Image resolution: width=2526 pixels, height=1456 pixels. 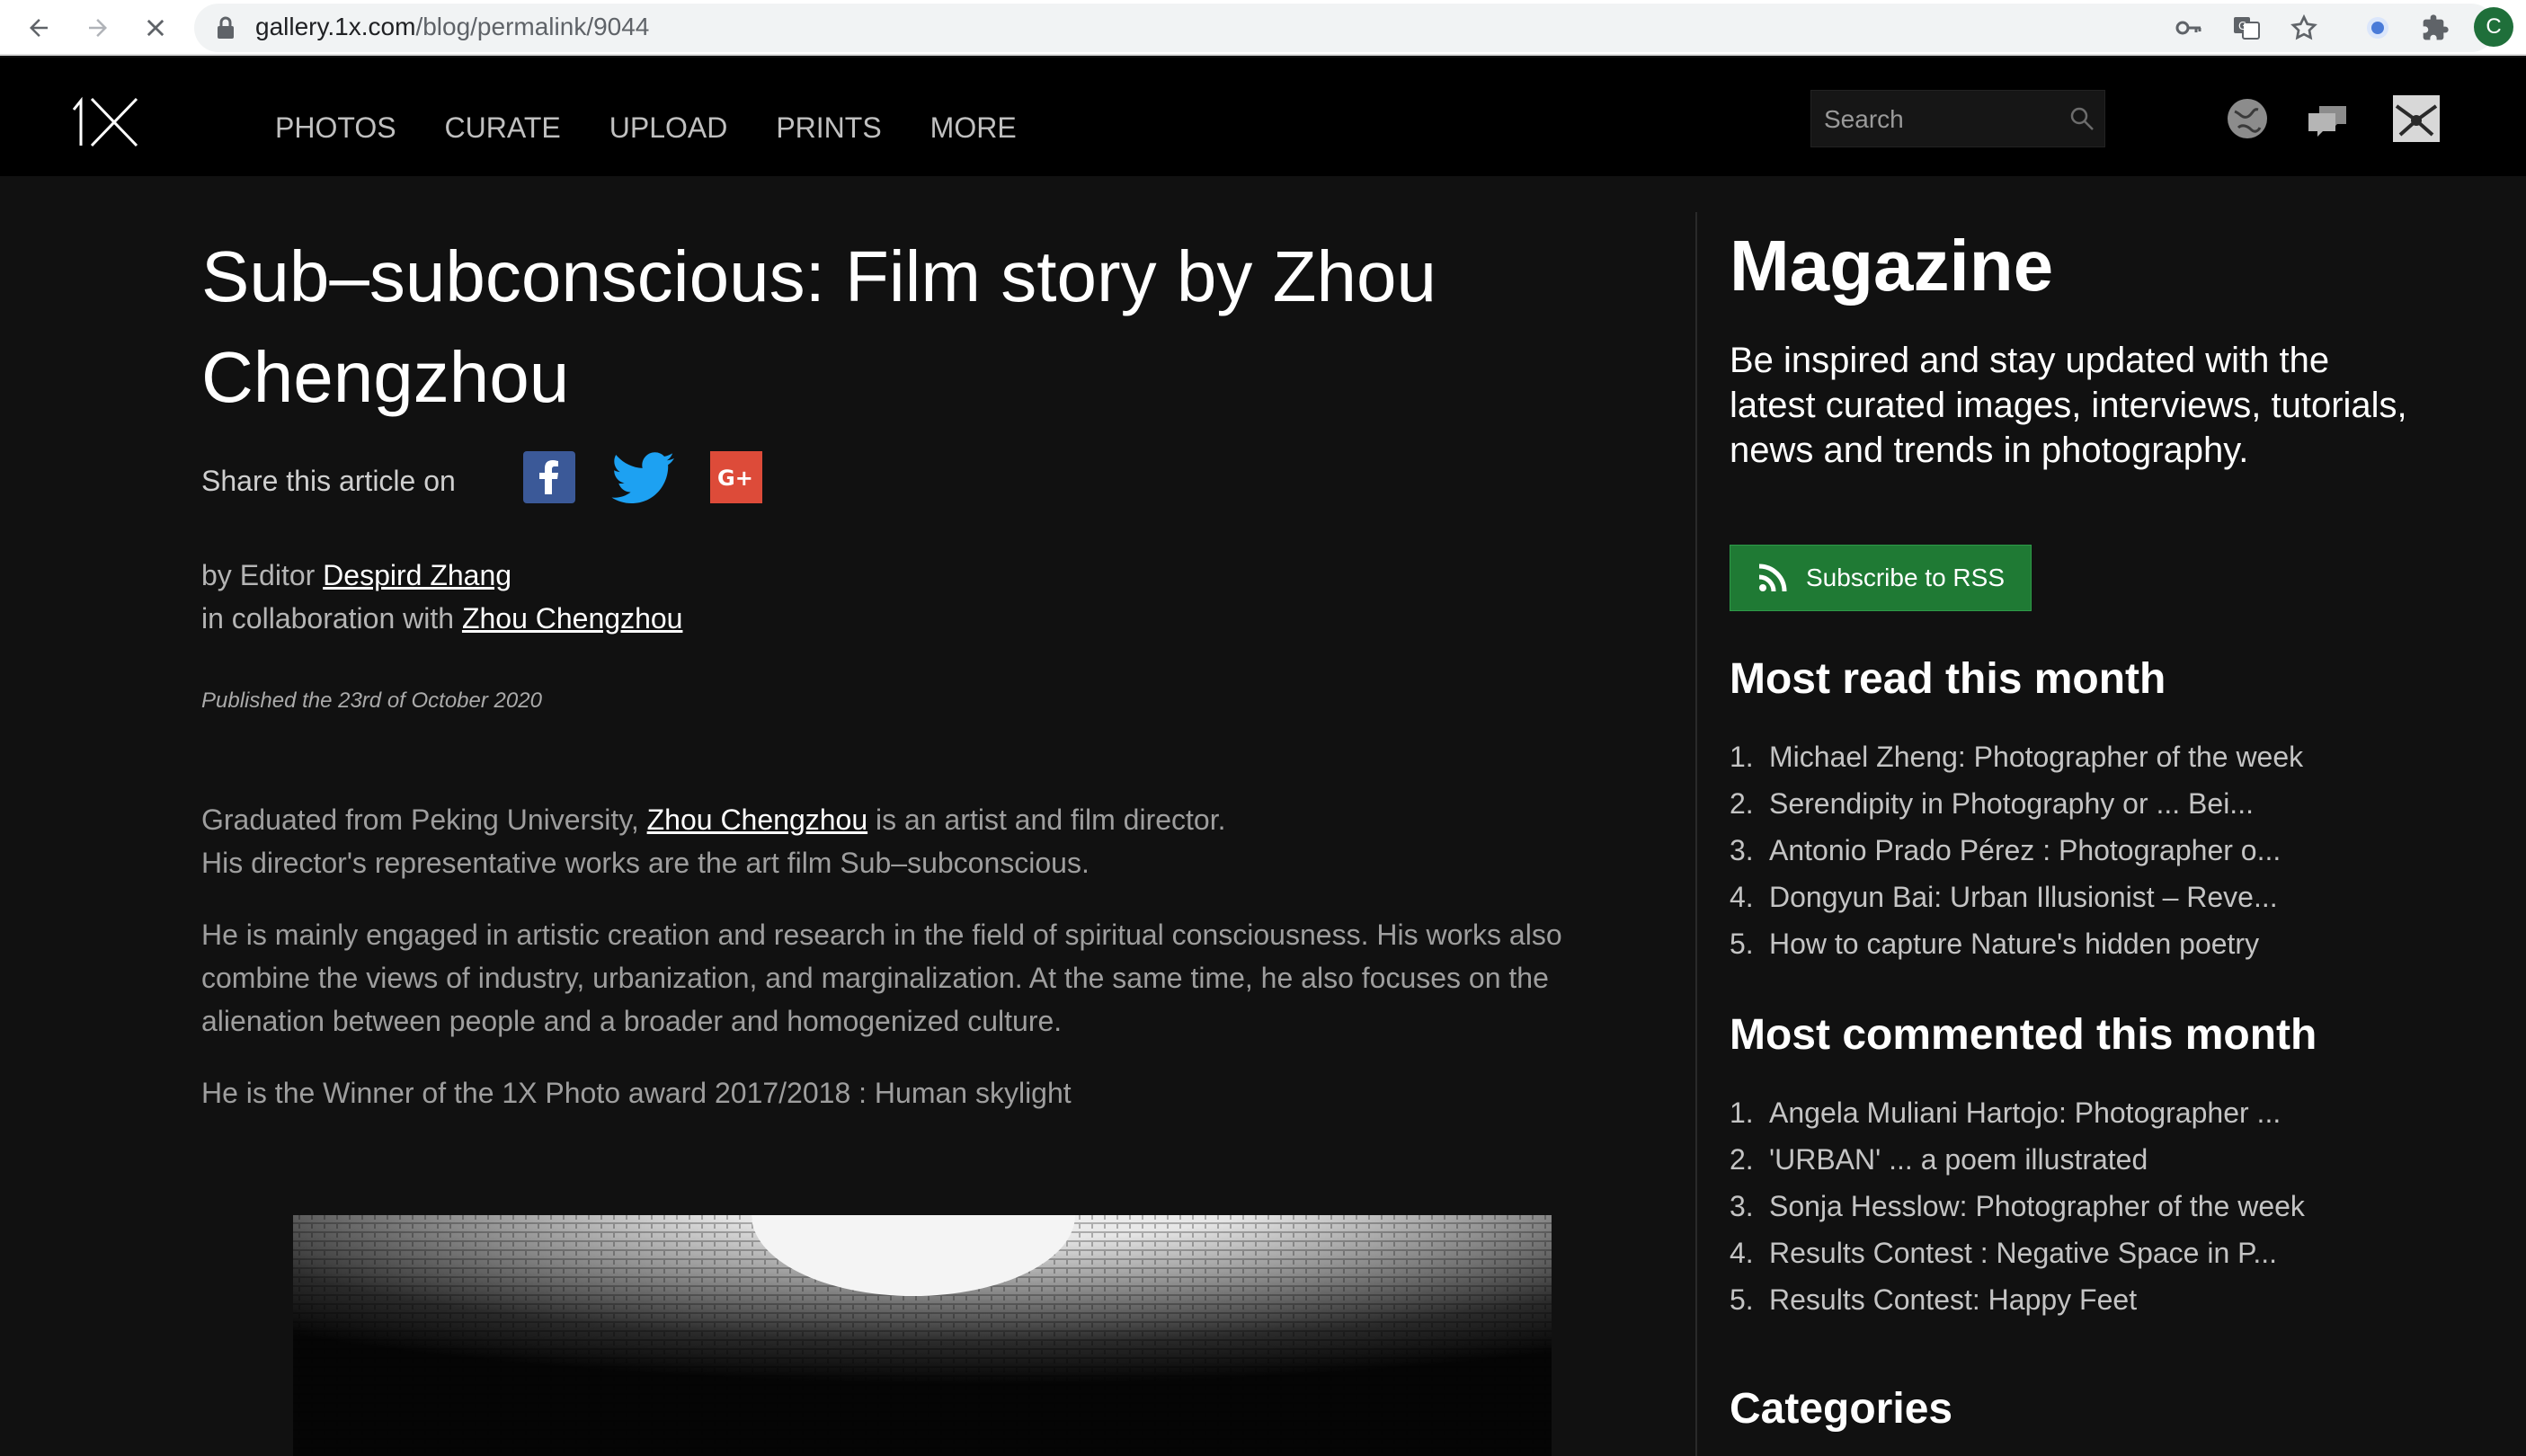 I want to click on browser-toolbar: gallery.1x.com/blog/permalink/9044 G C, so click(x=1263, y=28).